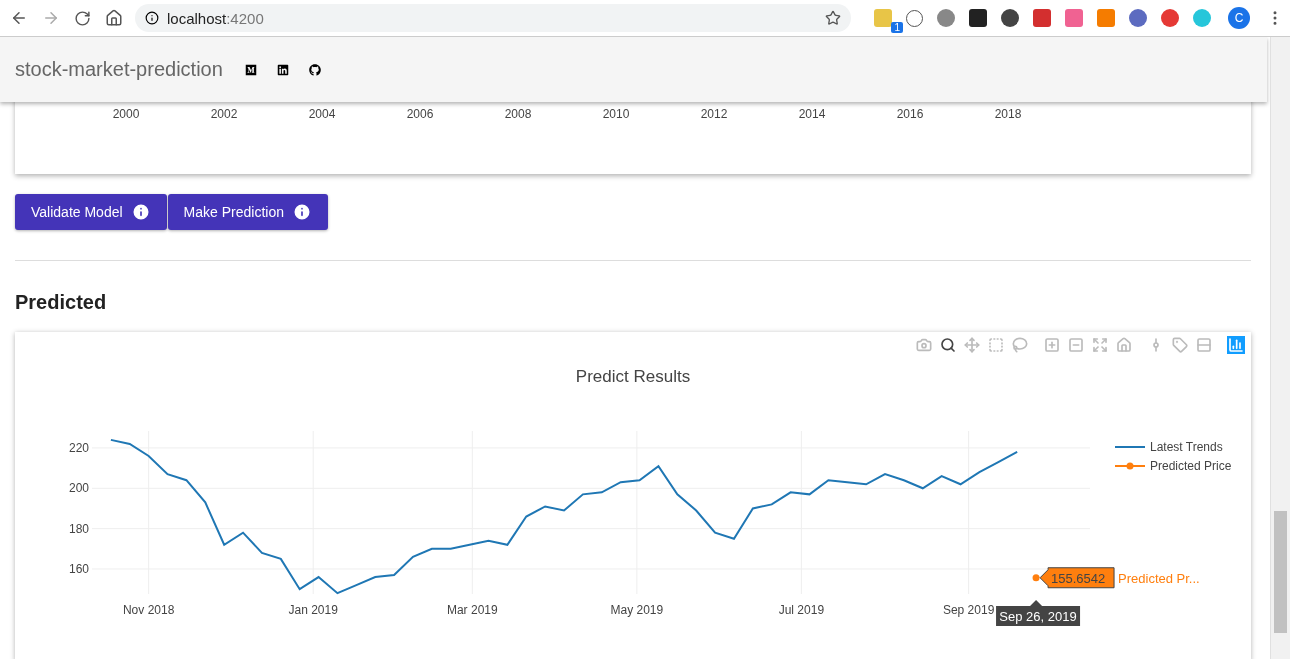 Image resolution: width=1290 pixels, height=659 pixels. Describe the element at coordinates (948, 345) in the screenshot. I see `zoom-icon` at that location.